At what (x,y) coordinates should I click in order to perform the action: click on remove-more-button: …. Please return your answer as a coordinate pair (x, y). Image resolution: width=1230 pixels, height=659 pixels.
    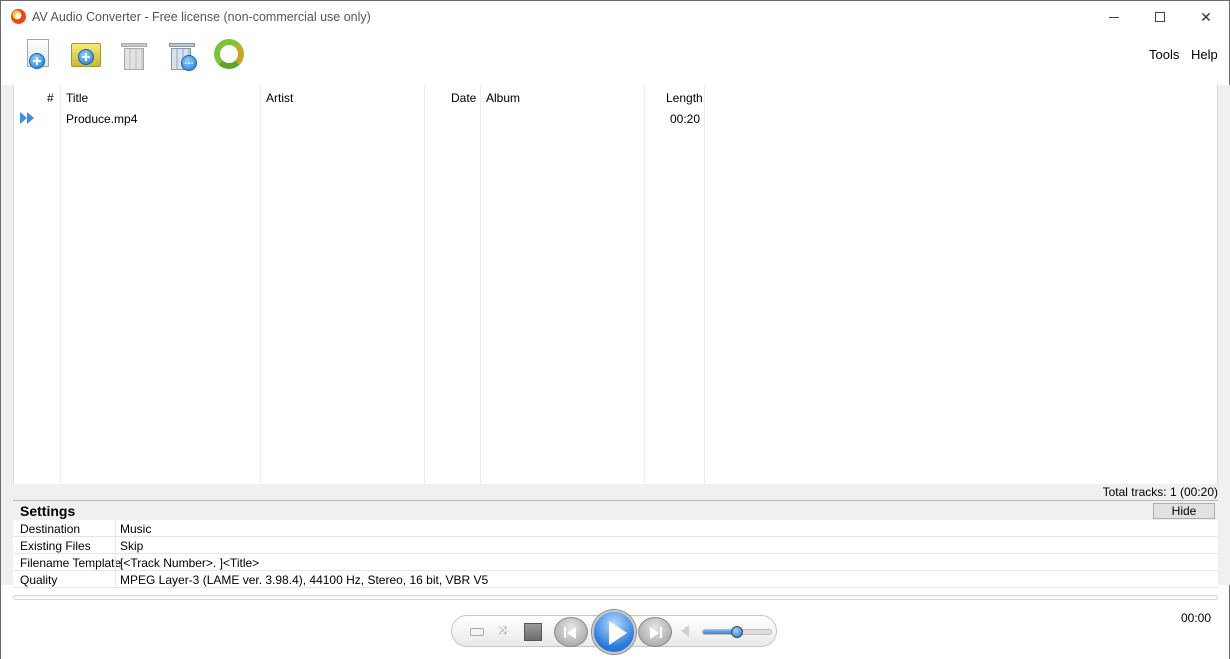
    Looking at the image, I should click on (183, 55).